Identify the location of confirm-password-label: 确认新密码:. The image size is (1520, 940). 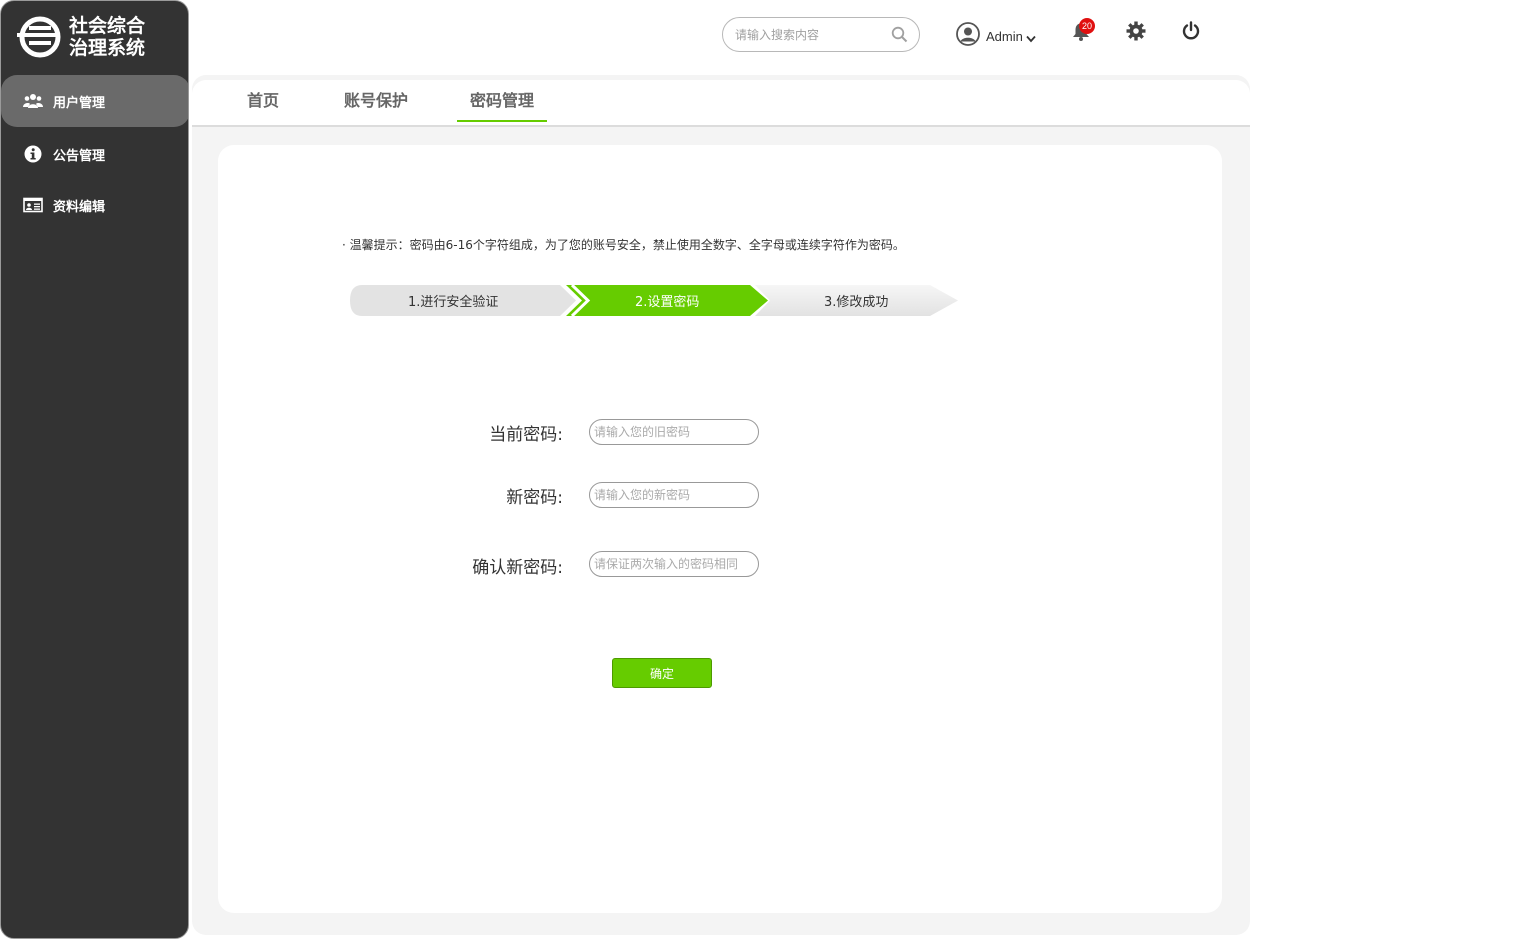
(517, 568).